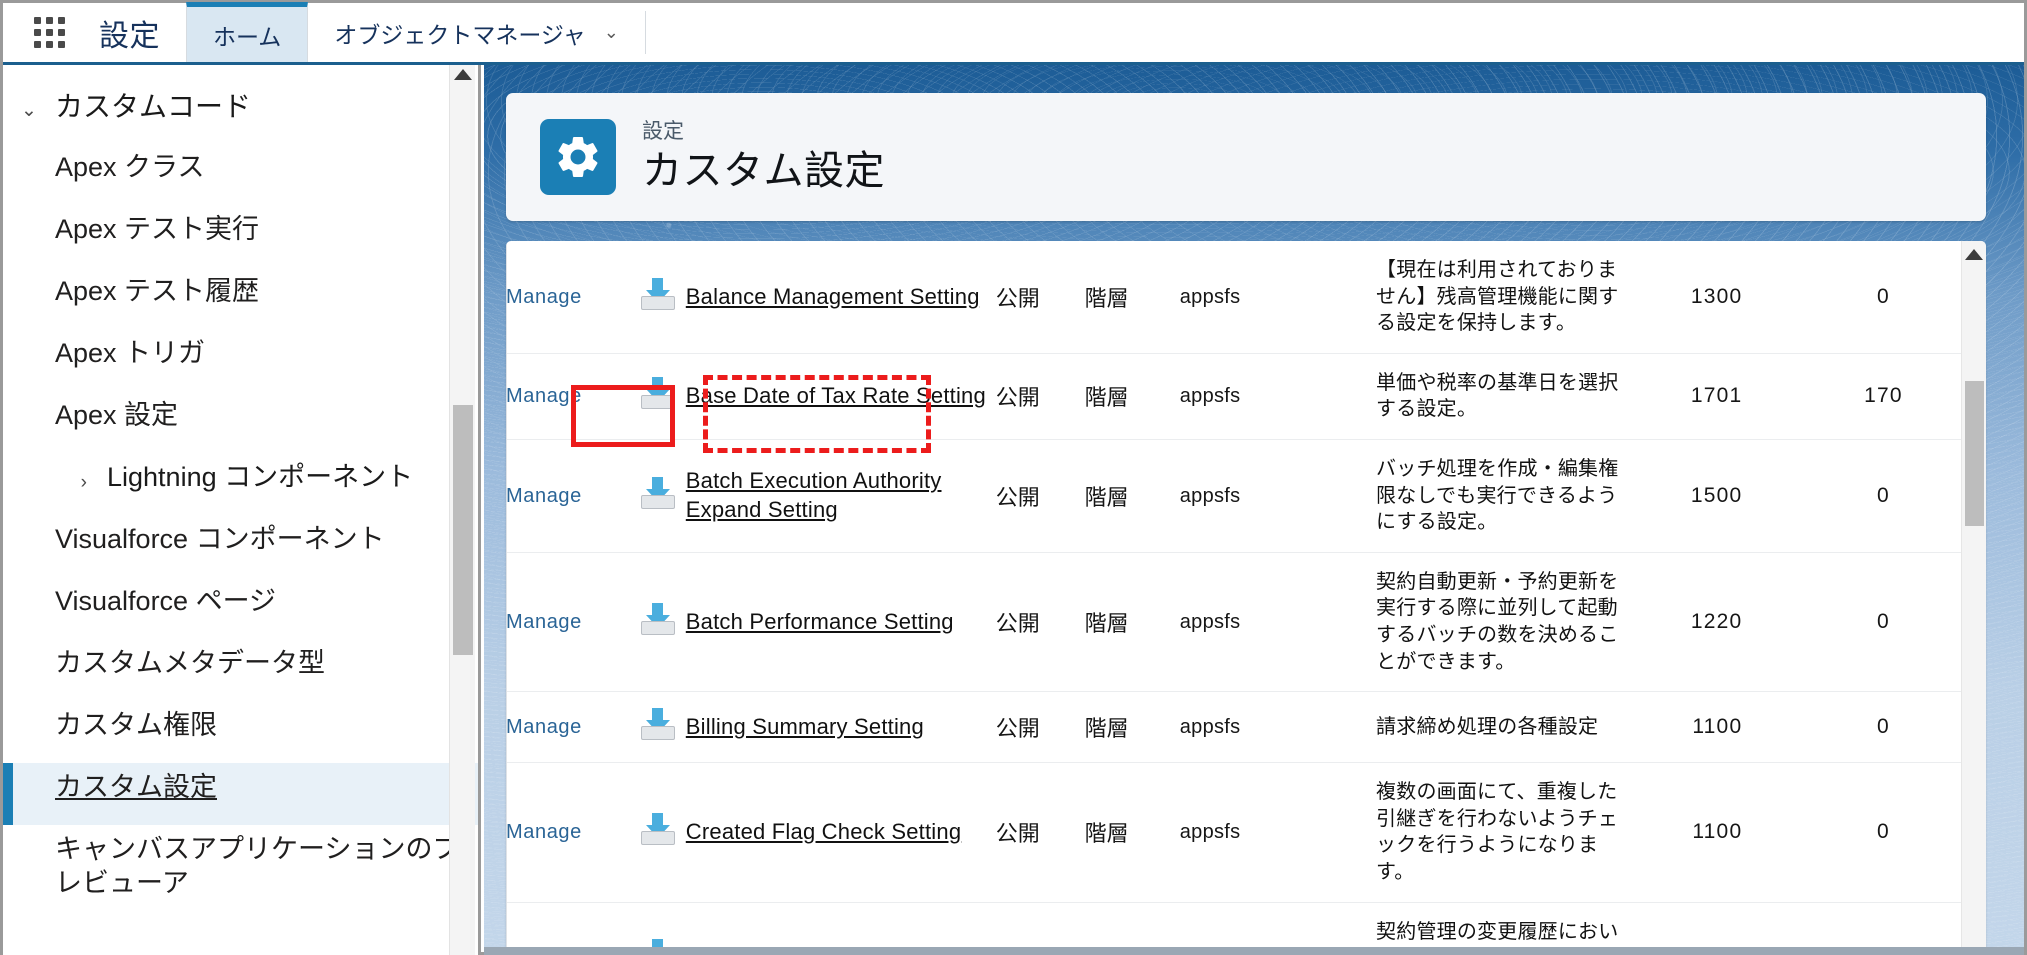 The width and height of the screenshot is (2027, 955). What do you see at coordinates (1736, 727) in the screenshot?
I see `records-value: 0` at bounding box center [1736, 727].